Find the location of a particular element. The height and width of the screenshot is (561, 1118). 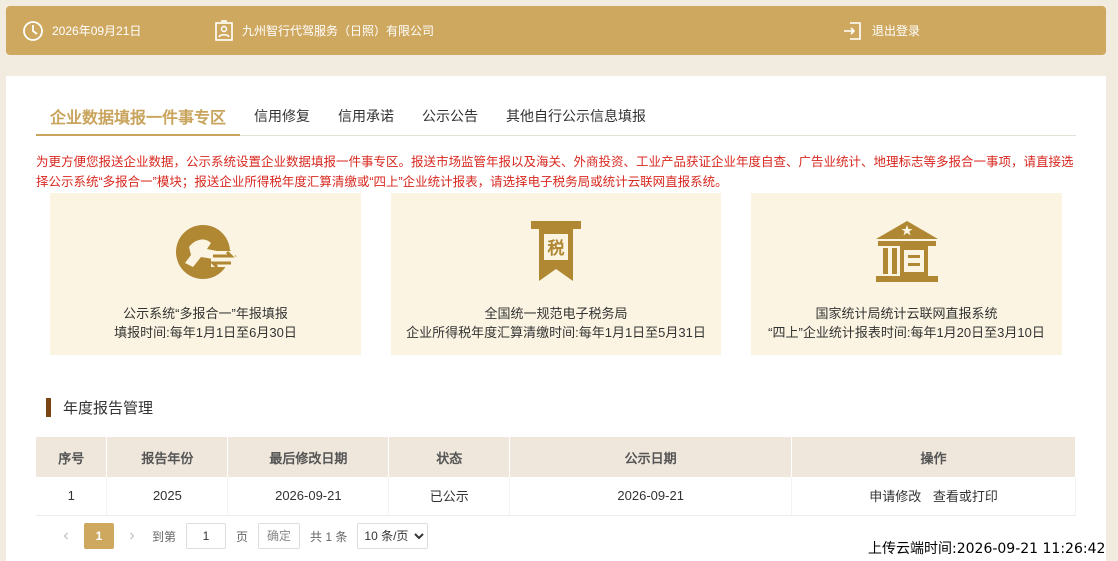

table-header-row: 序号 报告年份 最后修改日期 状态 公示日期 操作 is located at coordinates (556, 457).